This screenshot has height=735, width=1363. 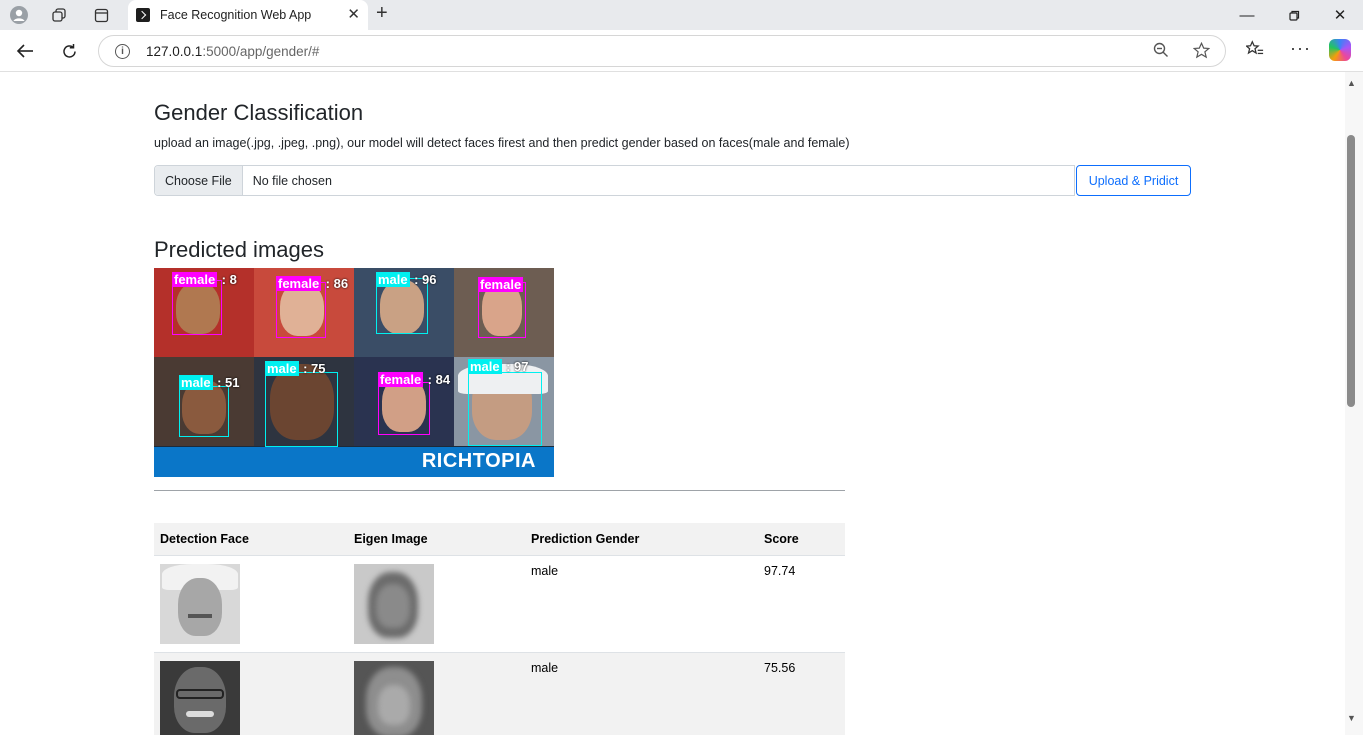 I want to click on prediction-label: female : 8, so click(x=204, y=279).